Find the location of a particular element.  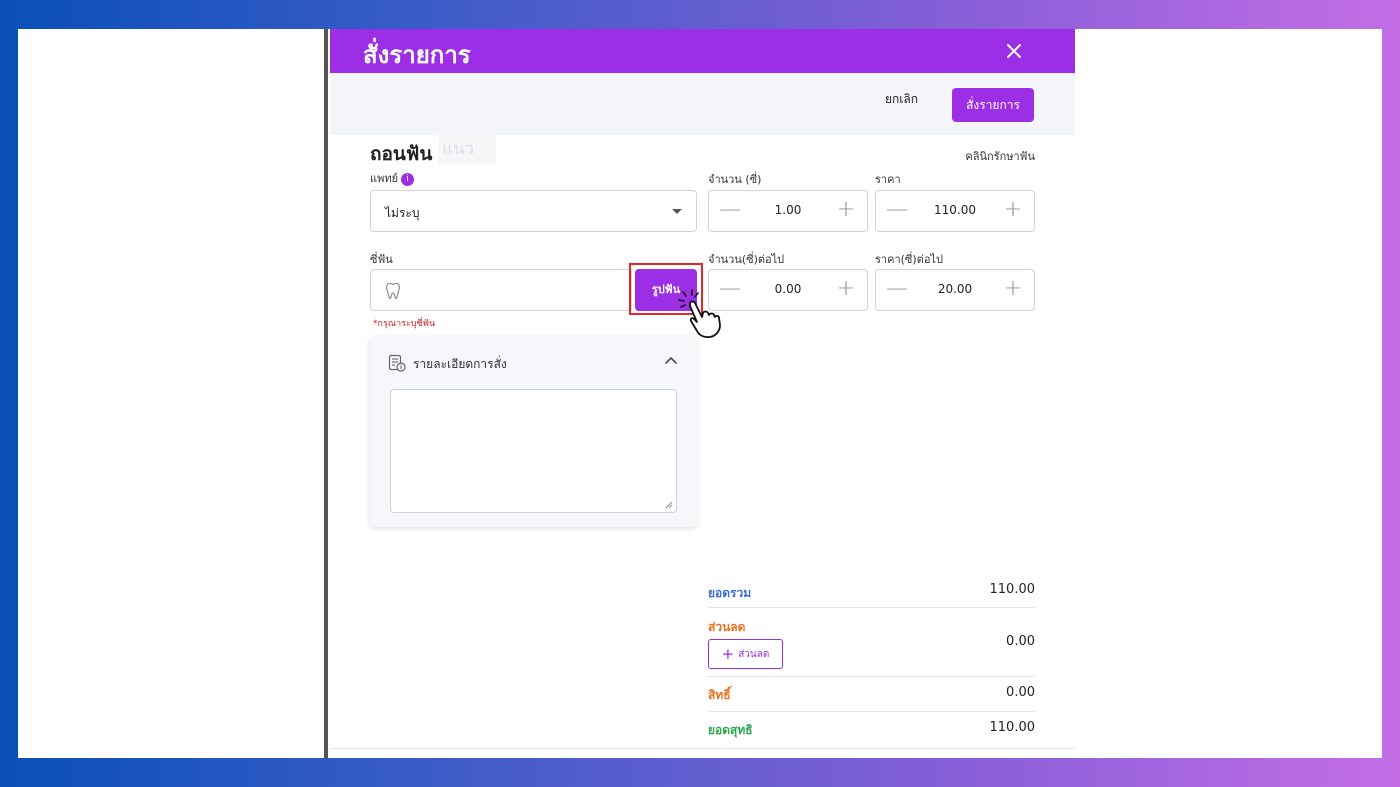

quantity-stepper: — 1.00 + is located at coordinates (788, 211).